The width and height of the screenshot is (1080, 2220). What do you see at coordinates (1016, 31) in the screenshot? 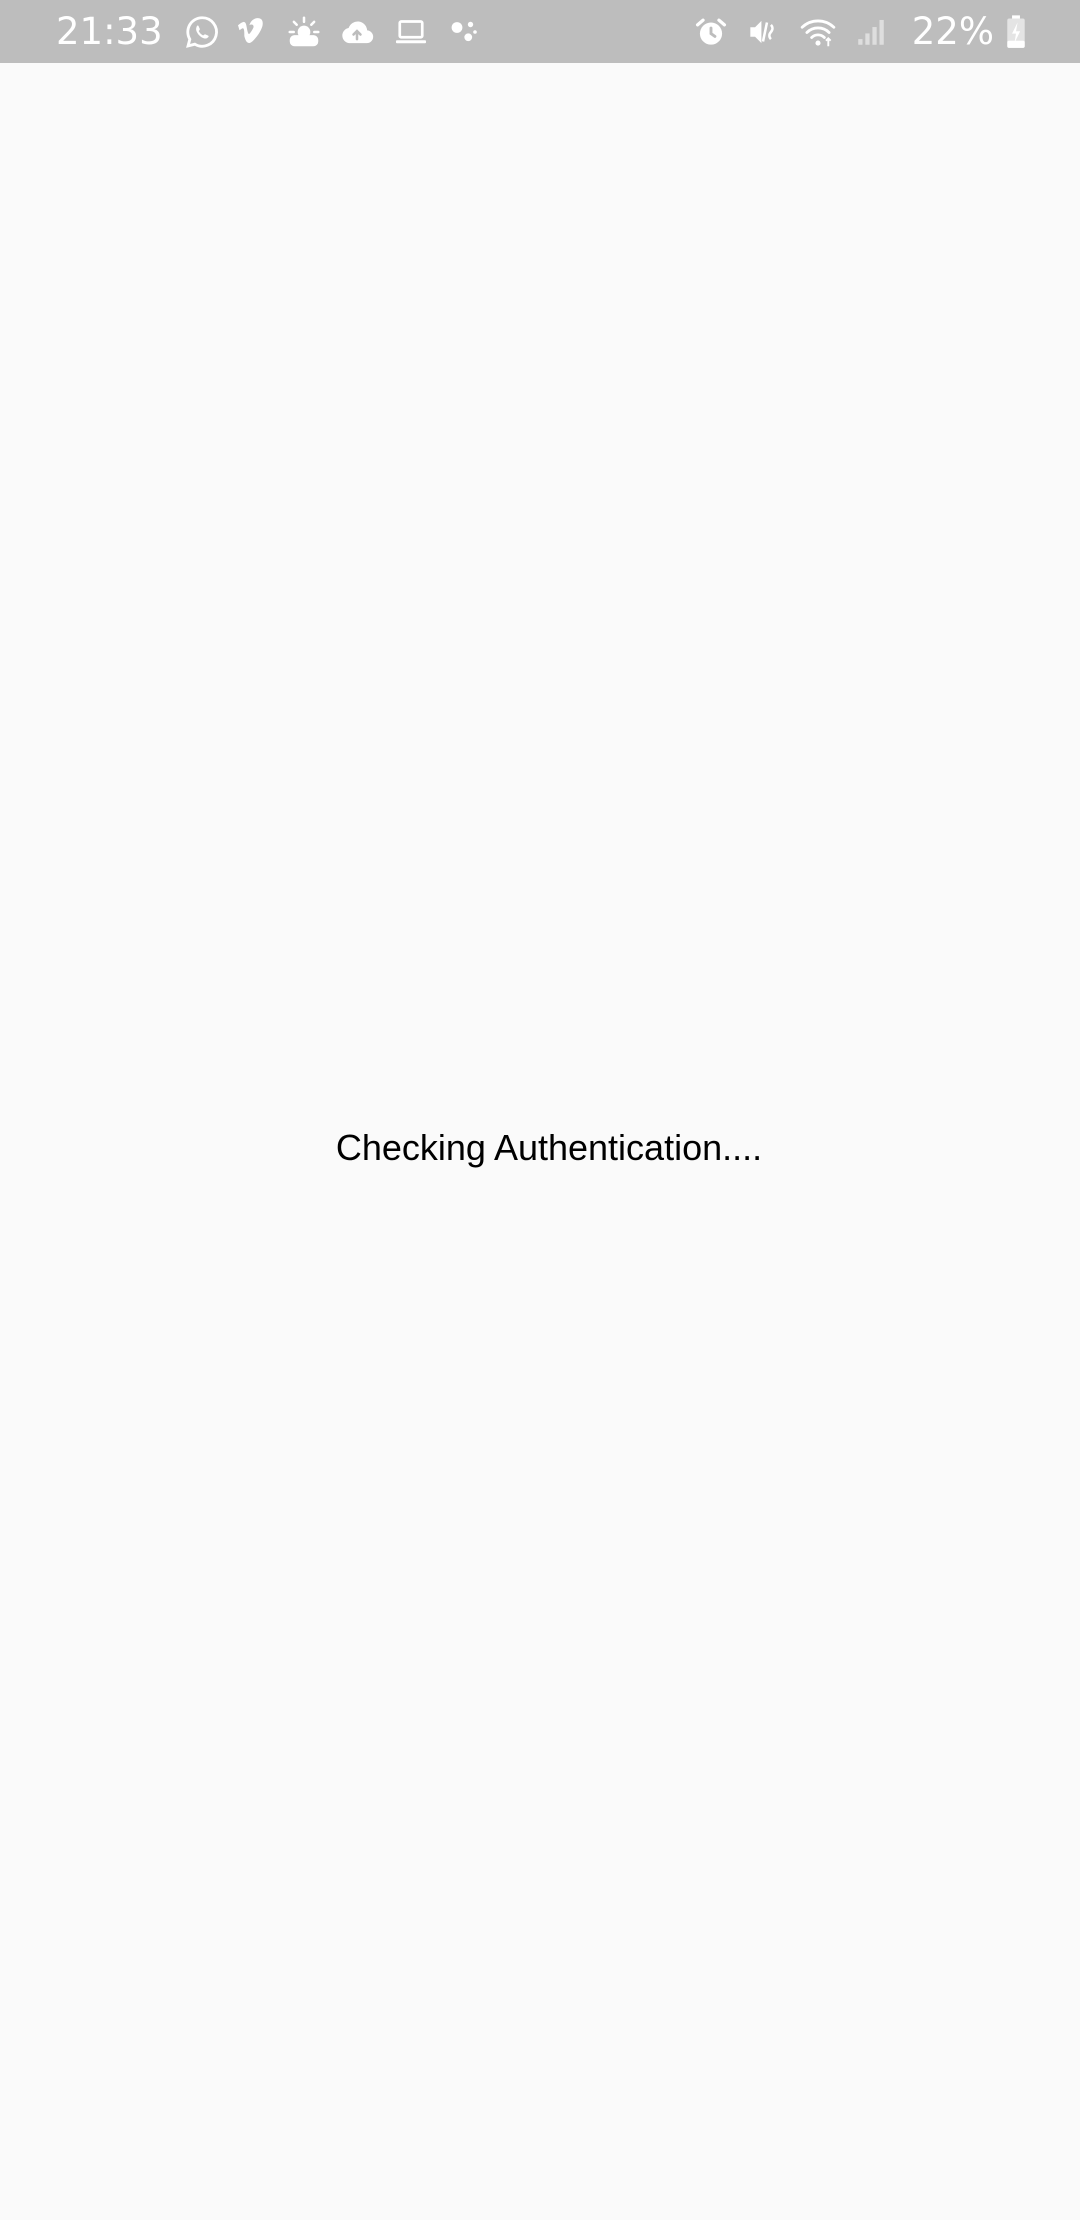
I see `battery-charging-icon` at bounding box center [1016, 31].